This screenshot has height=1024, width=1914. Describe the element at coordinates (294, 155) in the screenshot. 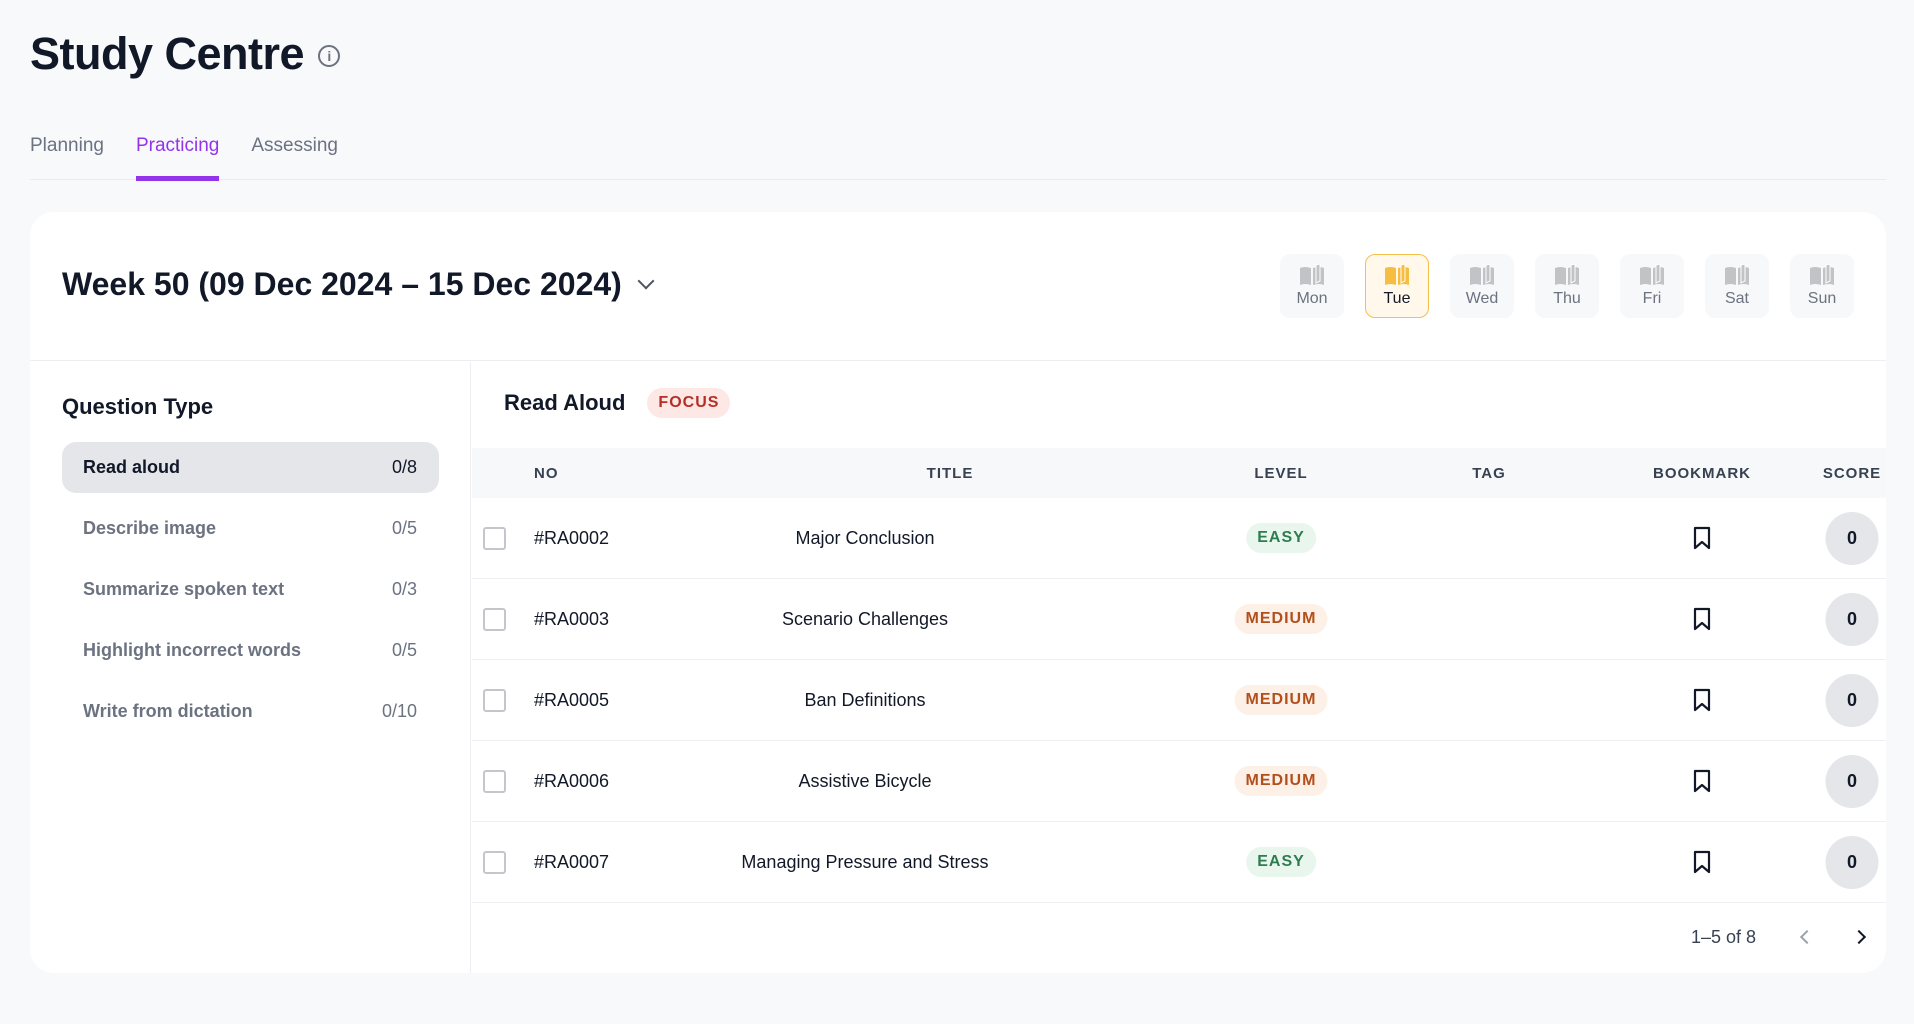

I see `tab-assessing: Assessing` at that location.